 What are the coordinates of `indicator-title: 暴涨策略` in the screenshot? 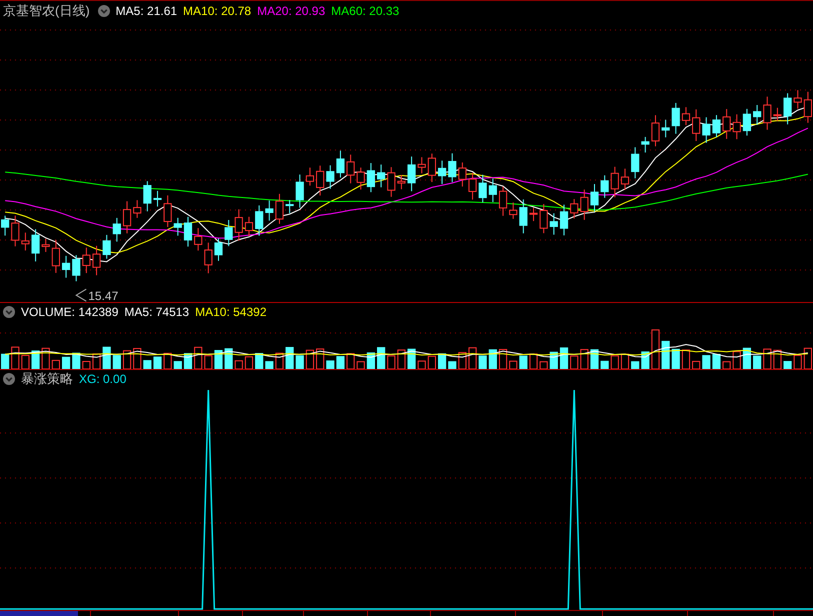 It's located at (47, 379).